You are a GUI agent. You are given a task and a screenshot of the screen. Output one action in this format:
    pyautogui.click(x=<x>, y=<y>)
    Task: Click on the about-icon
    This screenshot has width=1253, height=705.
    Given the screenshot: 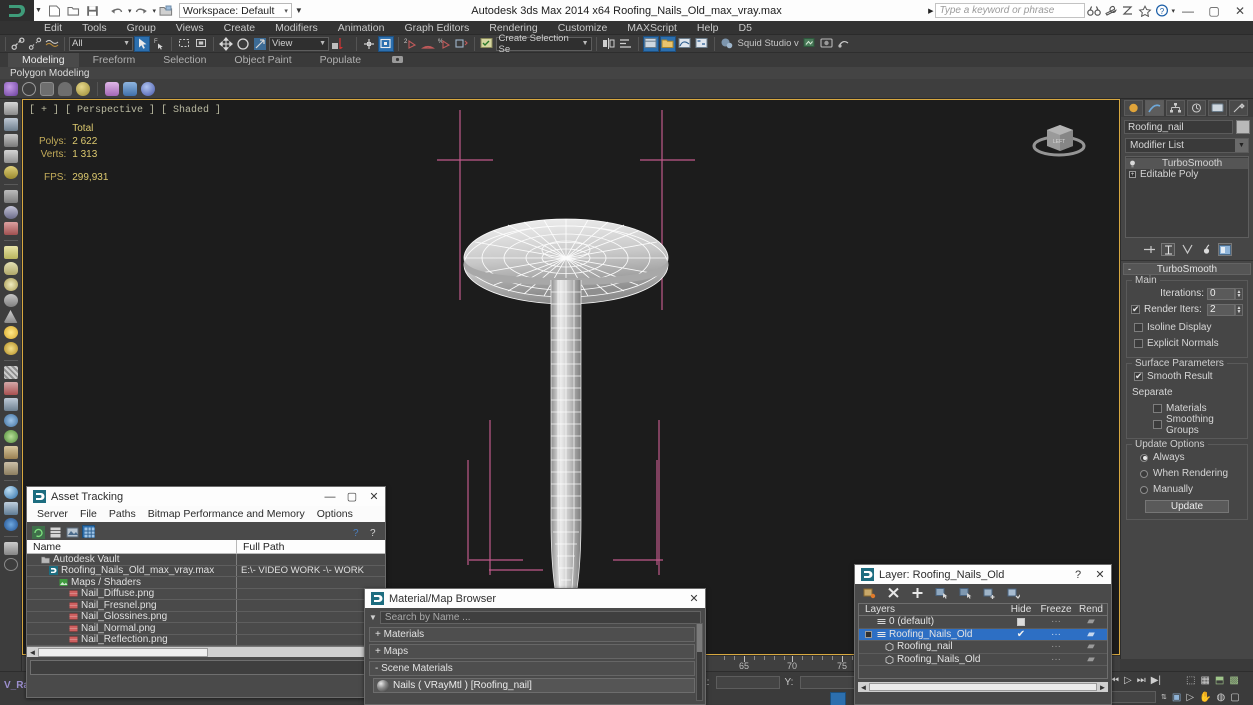 What is the action you would take?
    pyautogui.click(x=10, y=564)
    